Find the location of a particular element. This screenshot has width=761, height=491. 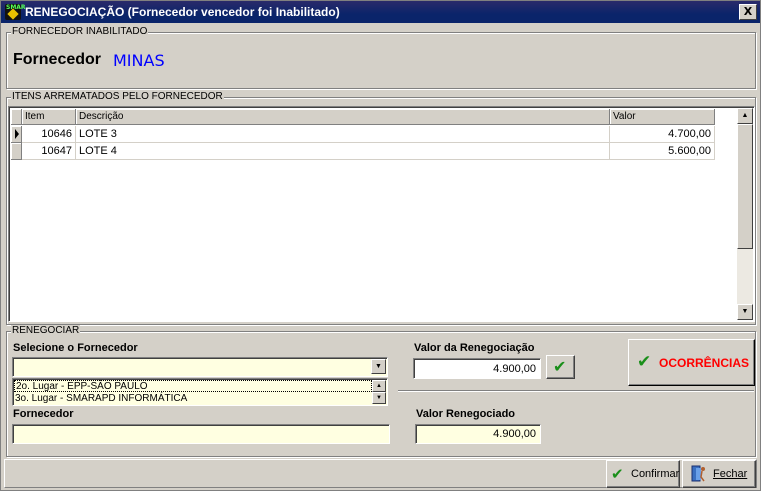

app-logo-text: SMAR is located at coordinates (16, 7).